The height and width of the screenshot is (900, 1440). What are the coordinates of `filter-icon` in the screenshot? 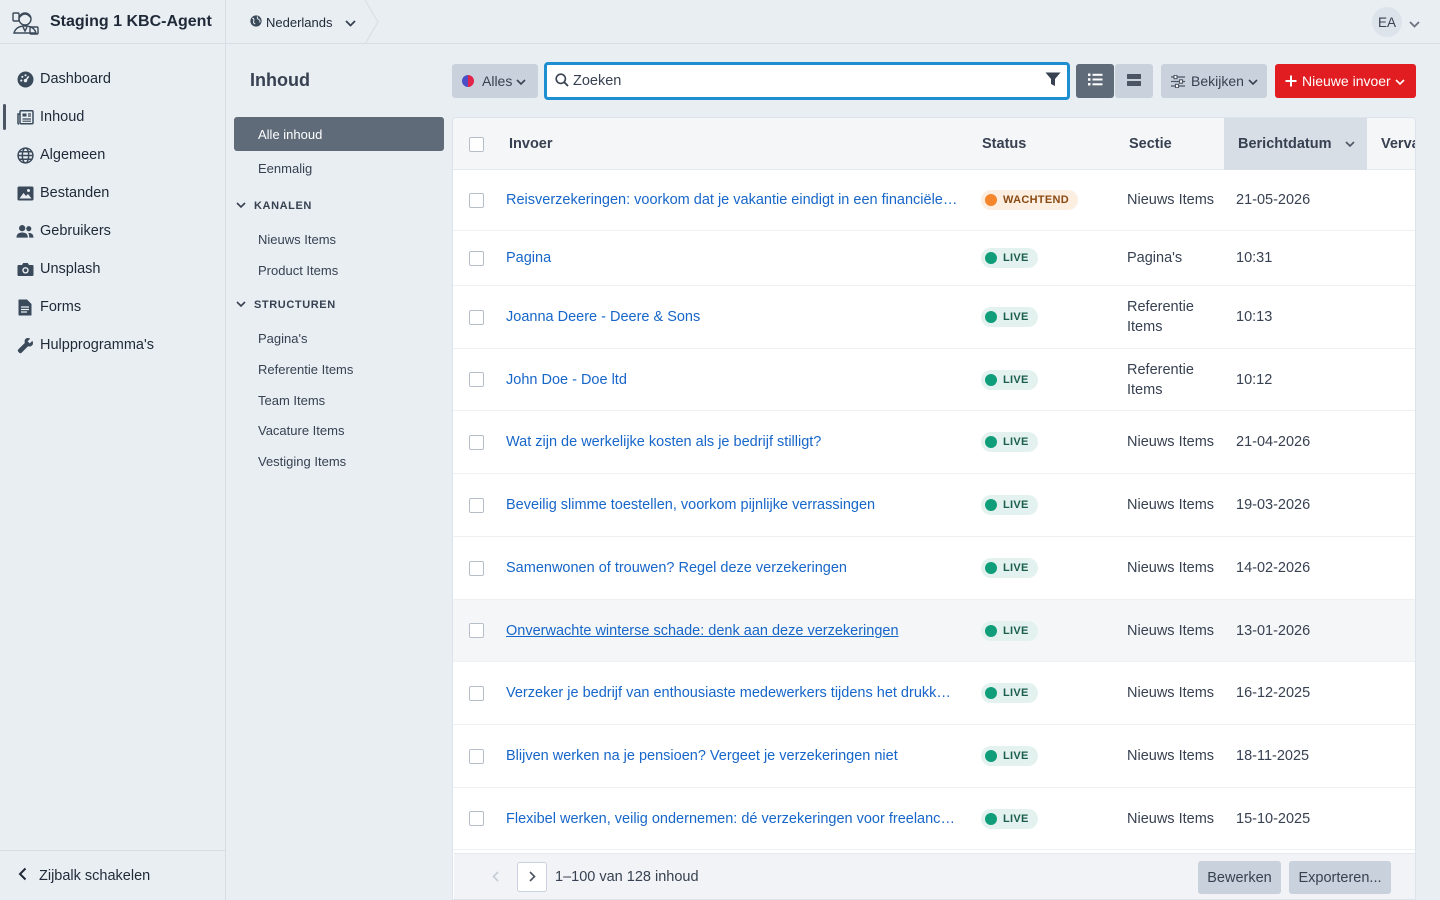 It's located at (1053, 81).